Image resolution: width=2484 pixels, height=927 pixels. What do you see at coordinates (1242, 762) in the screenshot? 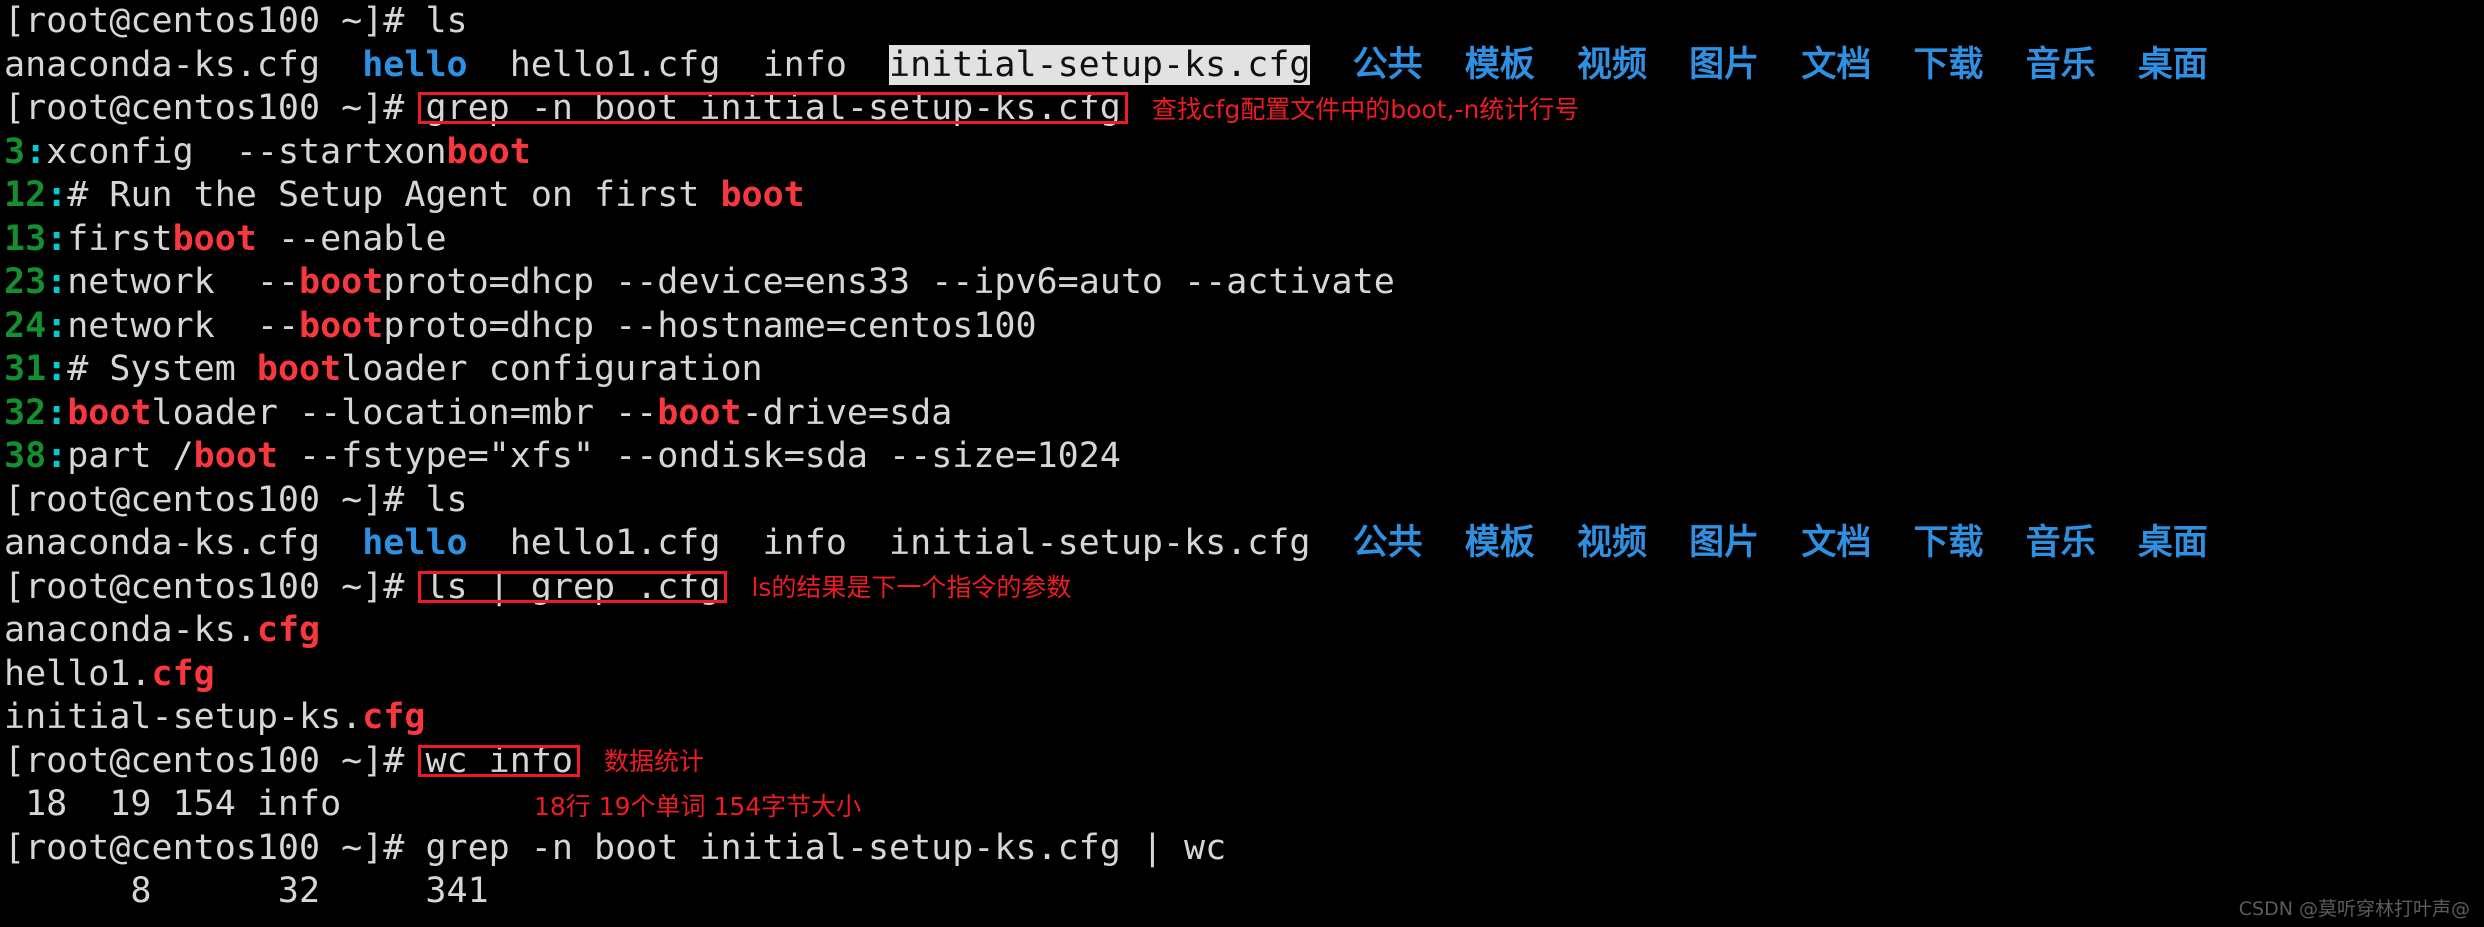
I see `terminal-line-wc-command: [root@centos100 ~]# wc info` at bounding box center [1242, 762].